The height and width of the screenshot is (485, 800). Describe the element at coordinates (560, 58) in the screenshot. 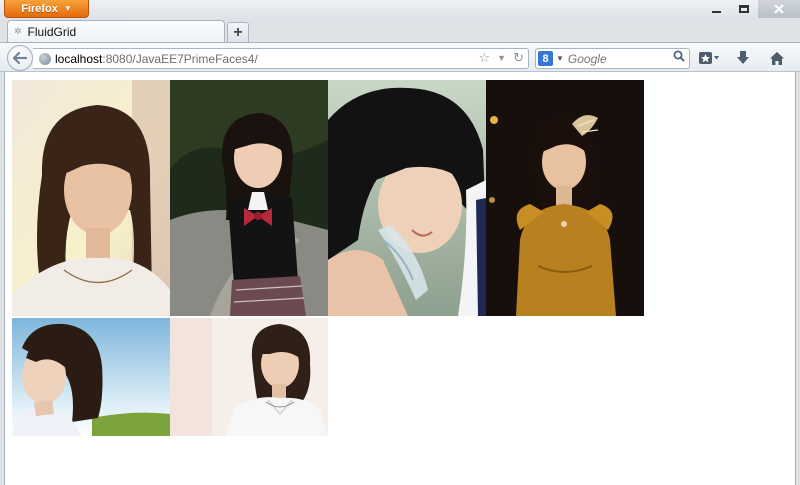

I see `search-engine-dropdown-icon: ▼` at that location.